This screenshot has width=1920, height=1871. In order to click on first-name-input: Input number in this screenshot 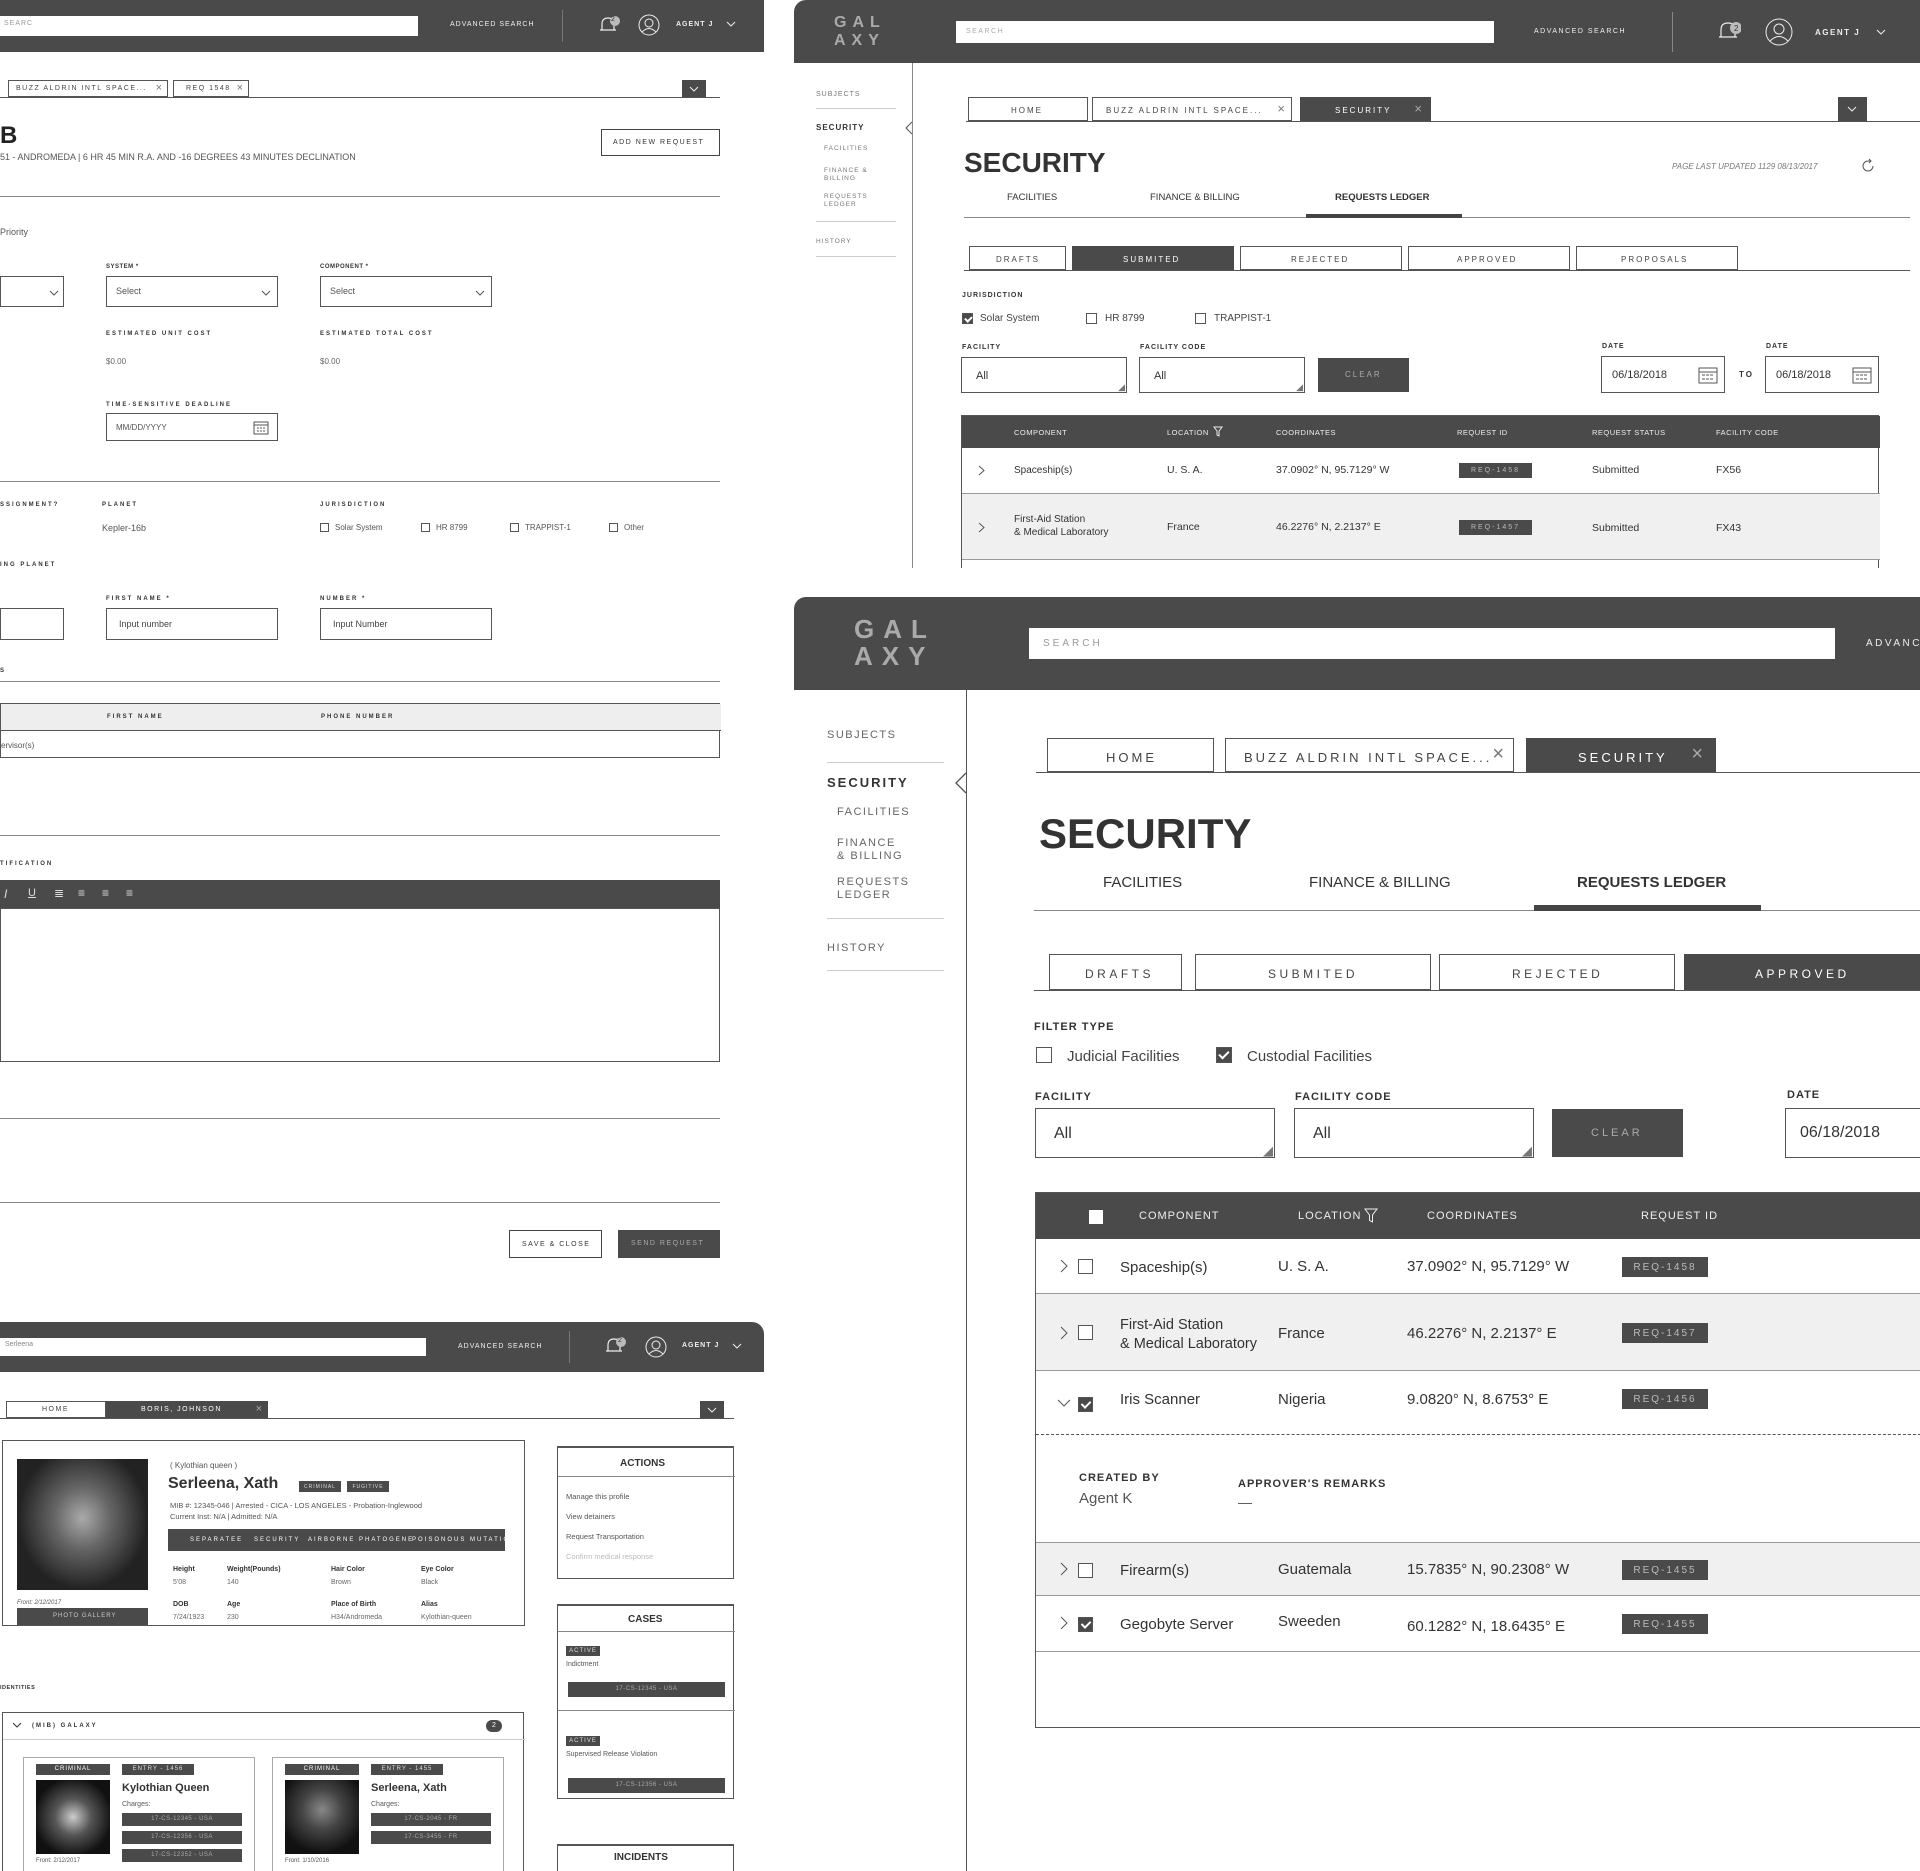, I will do `click(192, 624)`.